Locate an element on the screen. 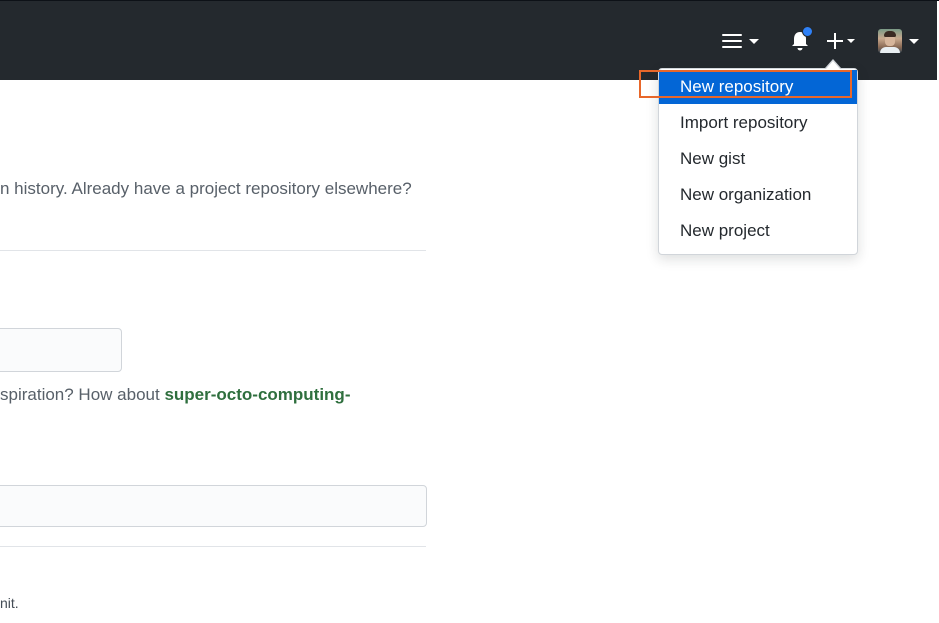  bell-icon is located at coordinates (801, 39).